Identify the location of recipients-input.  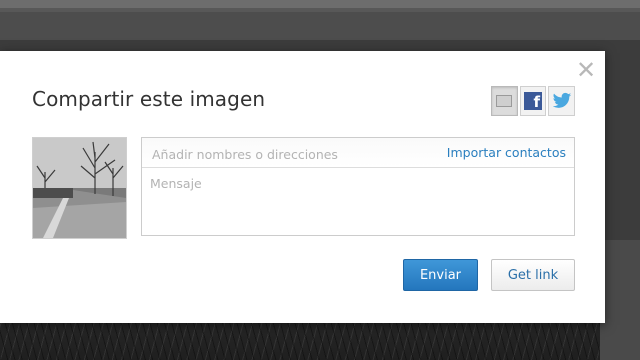
(302, 154).